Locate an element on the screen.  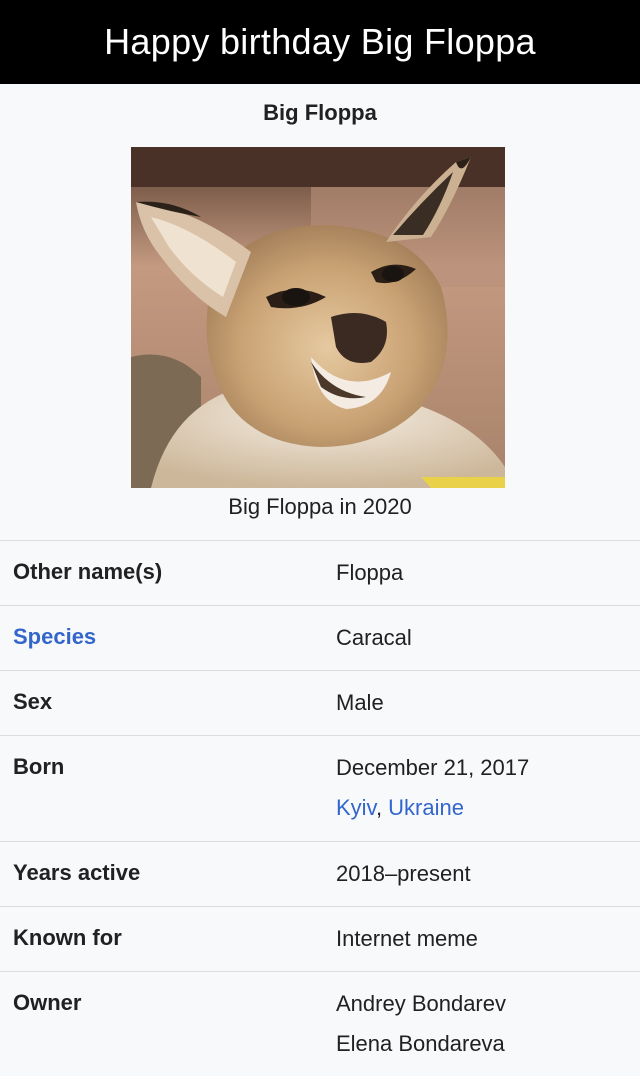
row-label-known-for: Known for is located at coordinates (67, 937).